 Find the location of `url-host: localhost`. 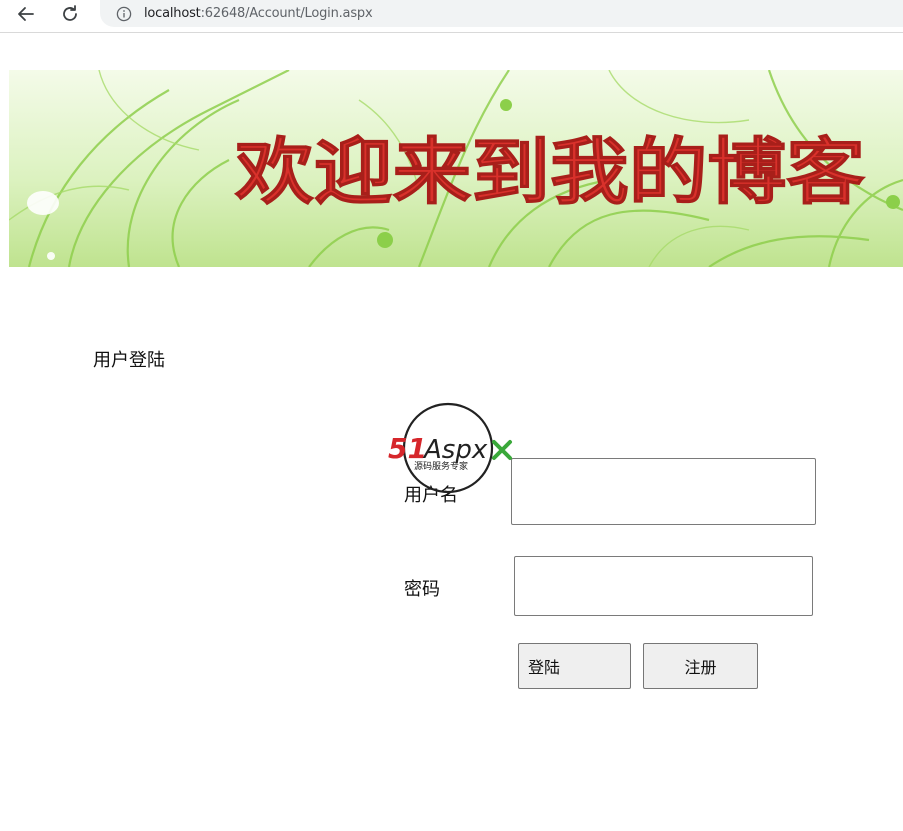

url-host: localhost is located at coordinates (172, 13).